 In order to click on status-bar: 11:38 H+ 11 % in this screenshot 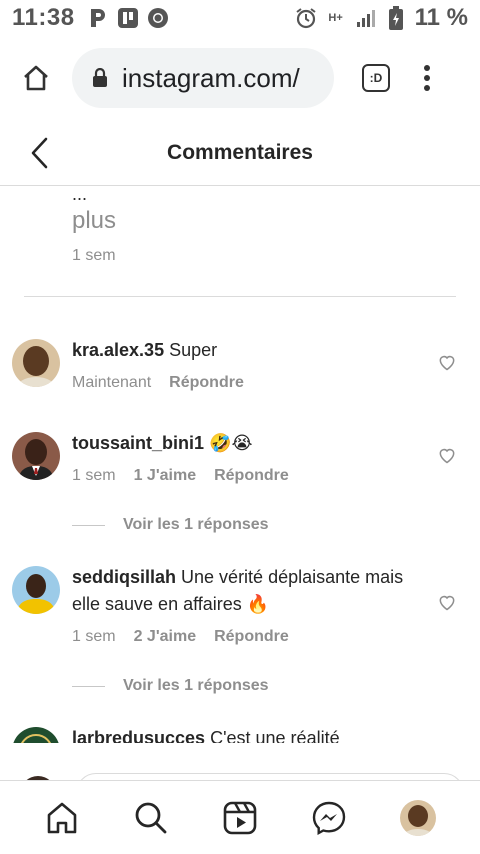, I will do `click(240, 18)`.